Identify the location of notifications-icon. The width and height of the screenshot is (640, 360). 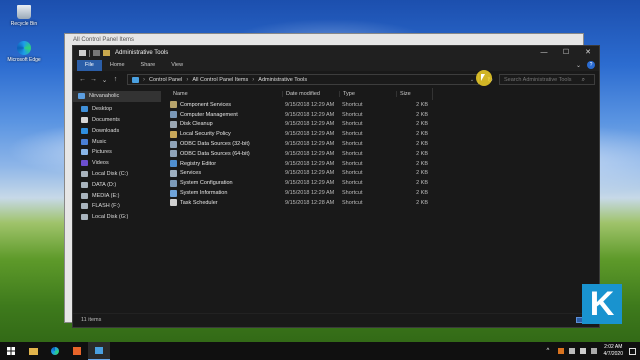
(632, 351).